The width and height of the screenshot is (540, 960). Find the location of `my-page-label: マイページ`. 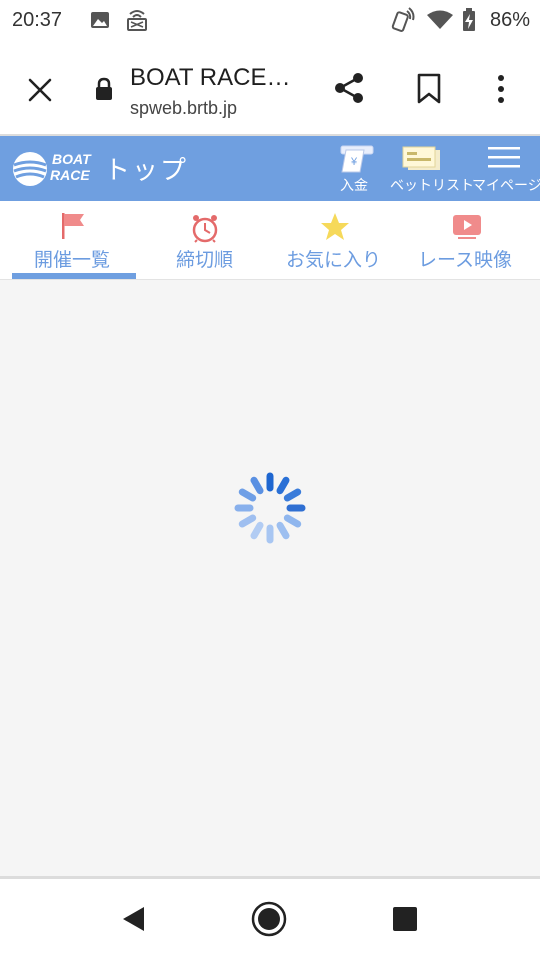

my-page-label: マイページ is located at coordinates (506, 185).